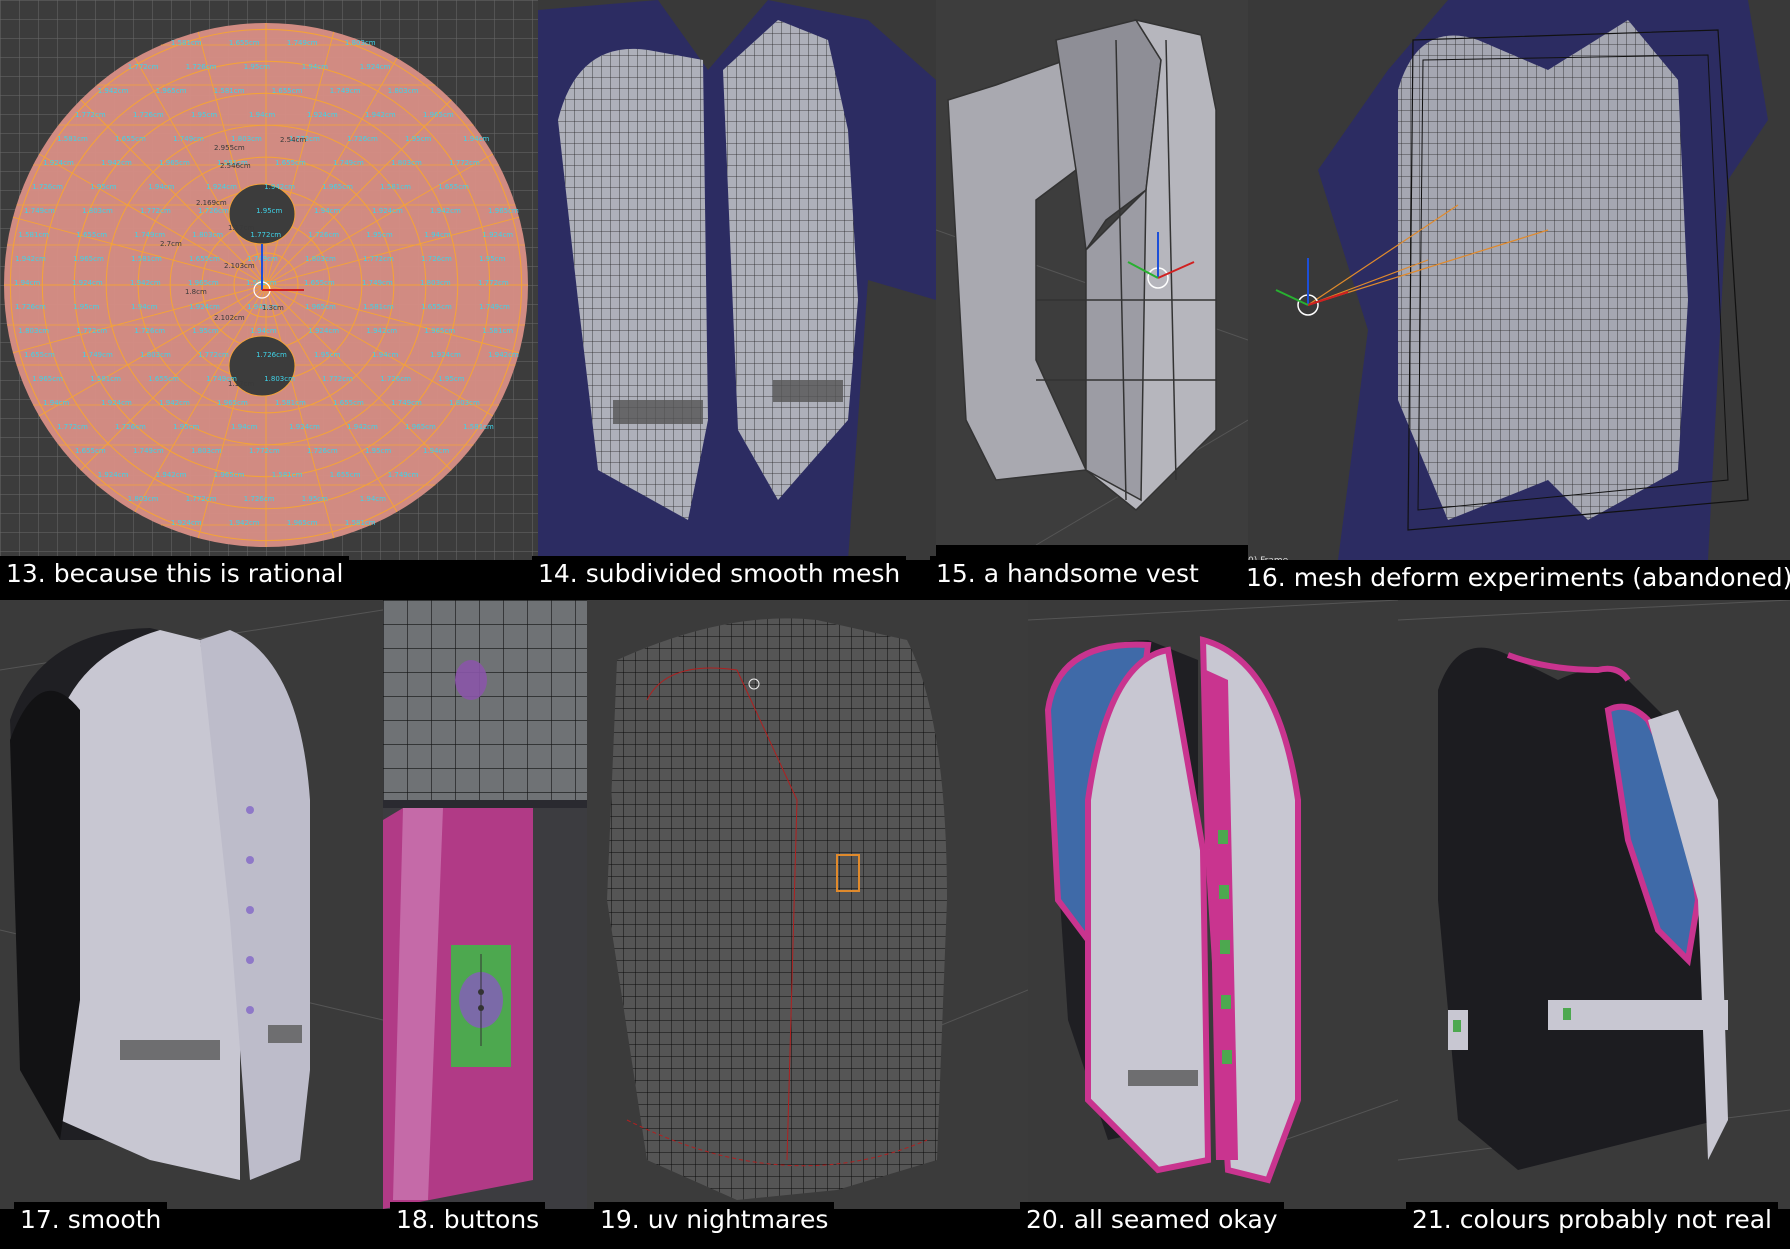 This screenshot has width=1790, height=1249. What do you see at coordinates (817, 909) in the screenshot?
I see `wireframe-vest-render` at bounding box center [817, 909].